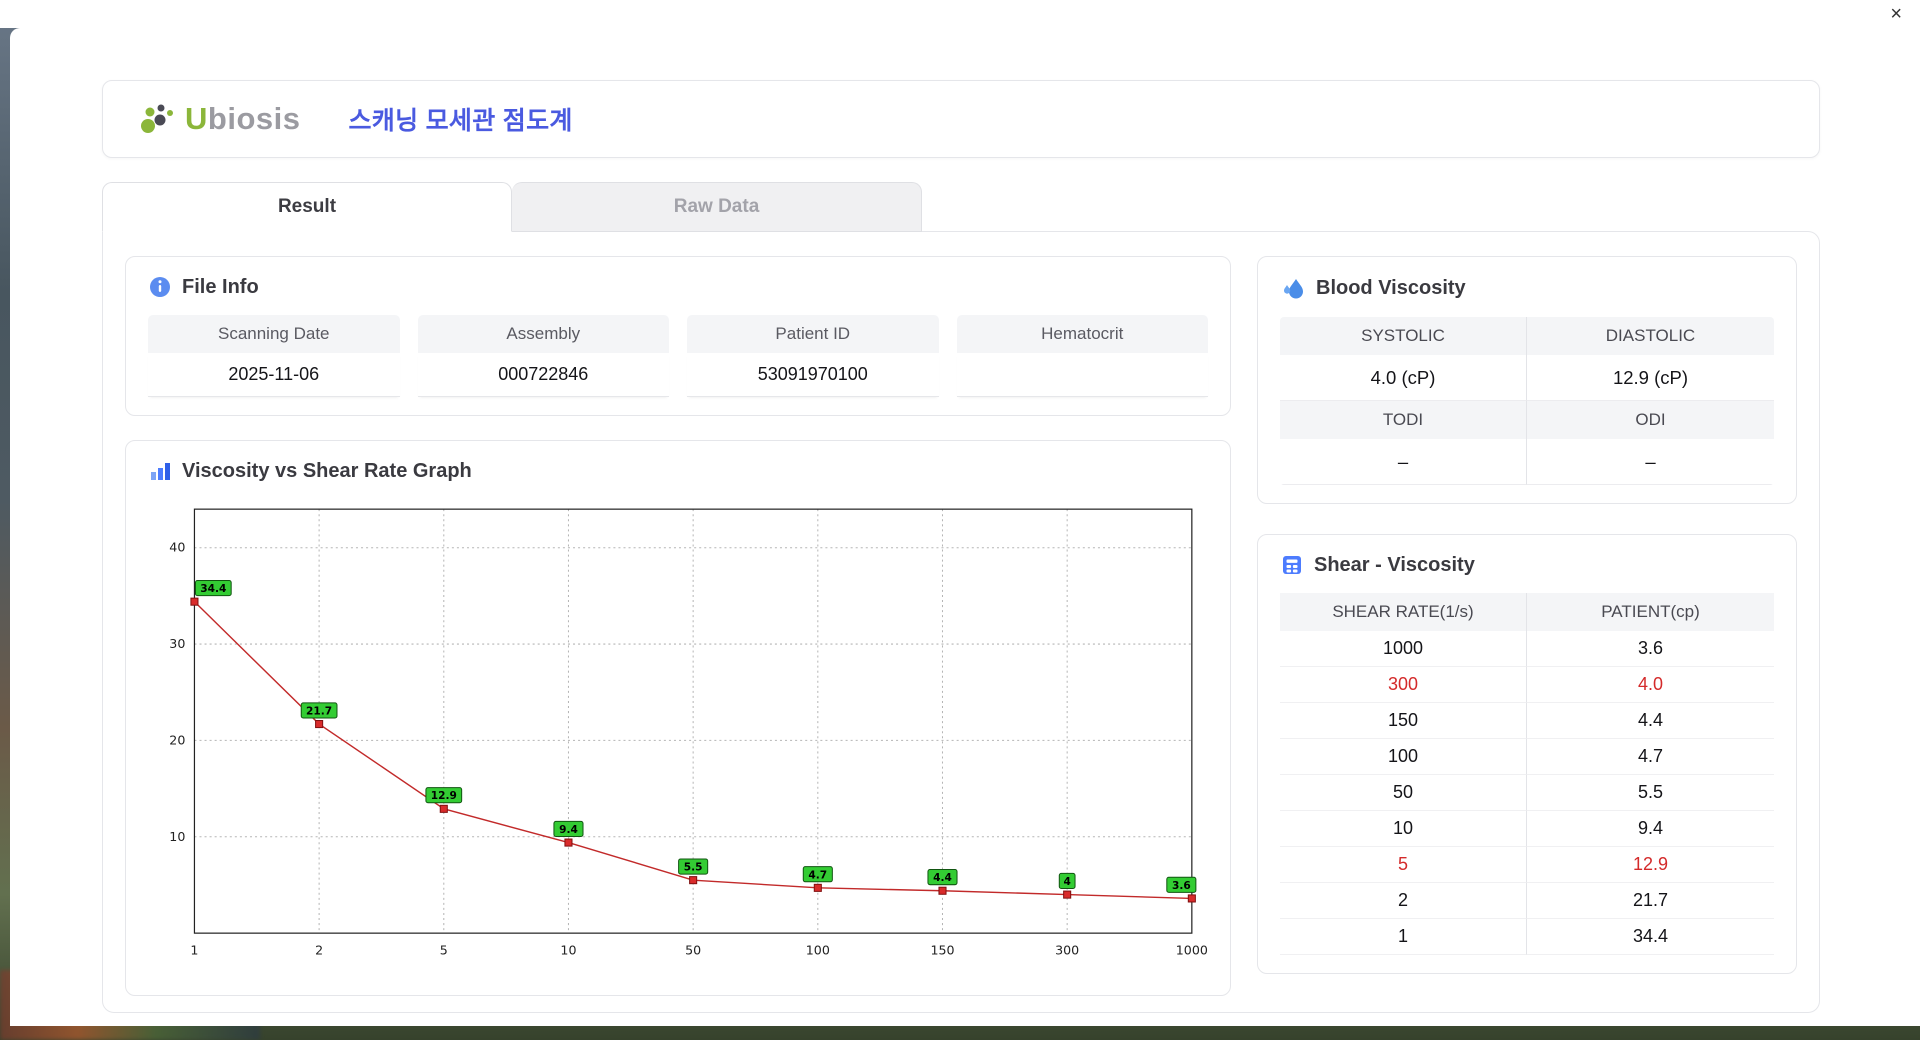  Describe the element at coordinates (1403, 612) in the screenshot. I see `column-header: SHEAR RATE(1/s)` at that location.